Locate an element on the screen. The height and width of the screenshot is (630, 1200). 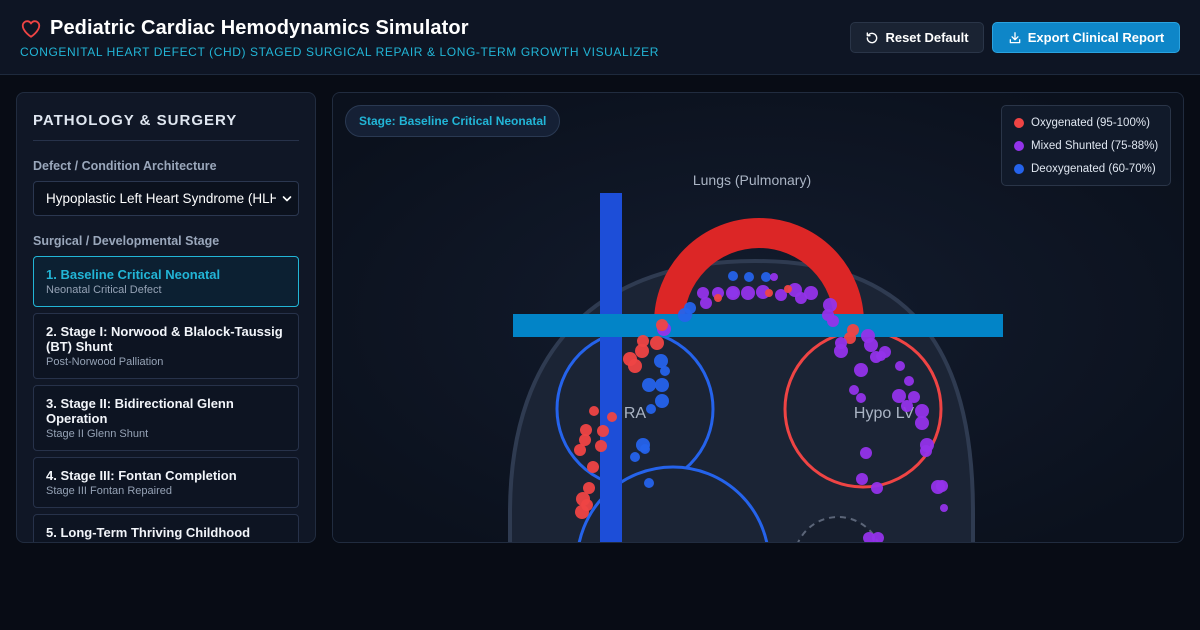
app-title: Pediatric Cardiac Hemodynamics Simulator is located at coordinates (259, 28).